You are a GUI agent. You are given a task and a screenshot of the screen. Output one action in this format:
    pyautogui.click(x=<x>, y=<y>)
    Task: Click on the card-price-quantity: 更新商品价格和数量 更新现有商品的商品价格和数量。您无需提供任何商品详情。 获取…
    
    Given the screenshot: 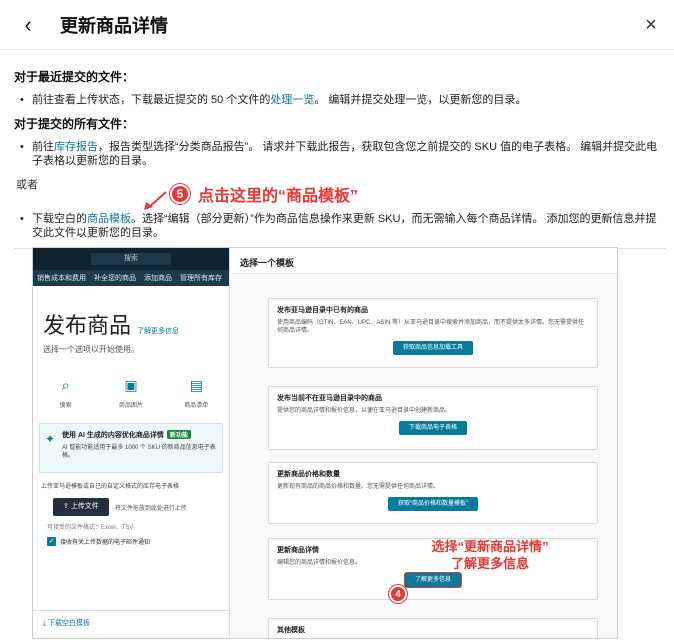 What is the action you would take?
    pyautogui.click(x=433, y=493)
    